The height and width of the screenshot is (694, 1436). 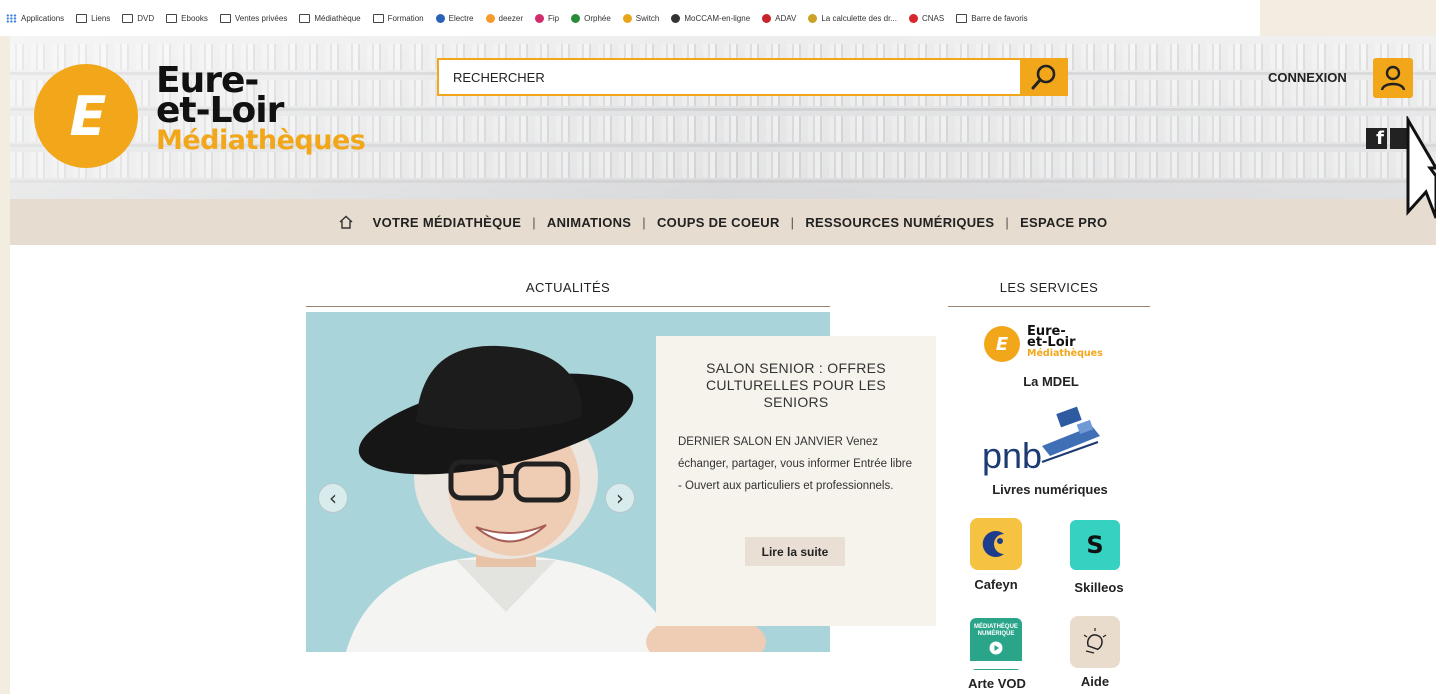 I want to click on services-section-title: LES SERVICES, so click(x=1049, y=287).